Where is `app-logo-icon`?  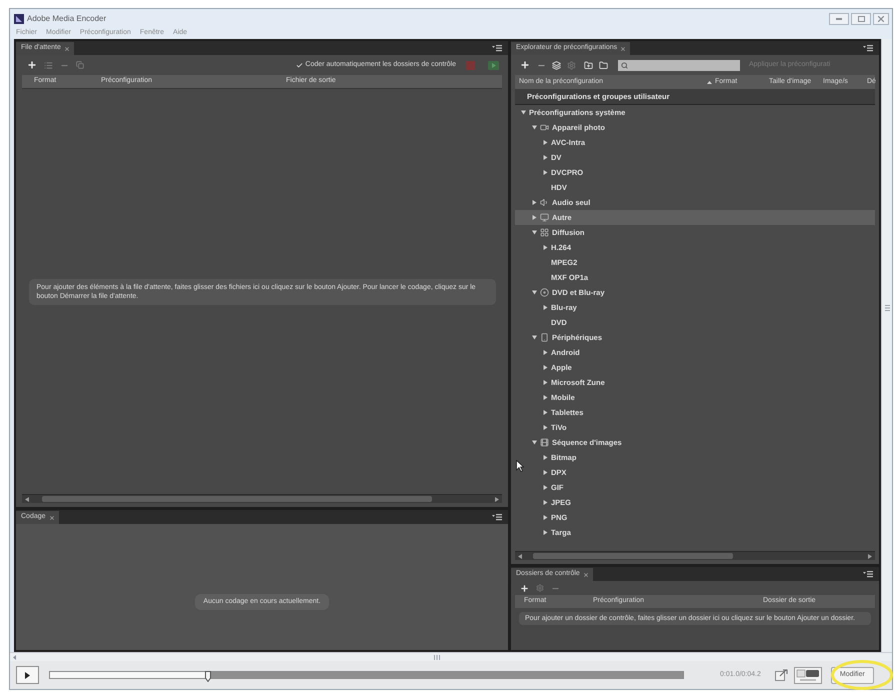 app-logo-icon is located at coordinates (19, 19).